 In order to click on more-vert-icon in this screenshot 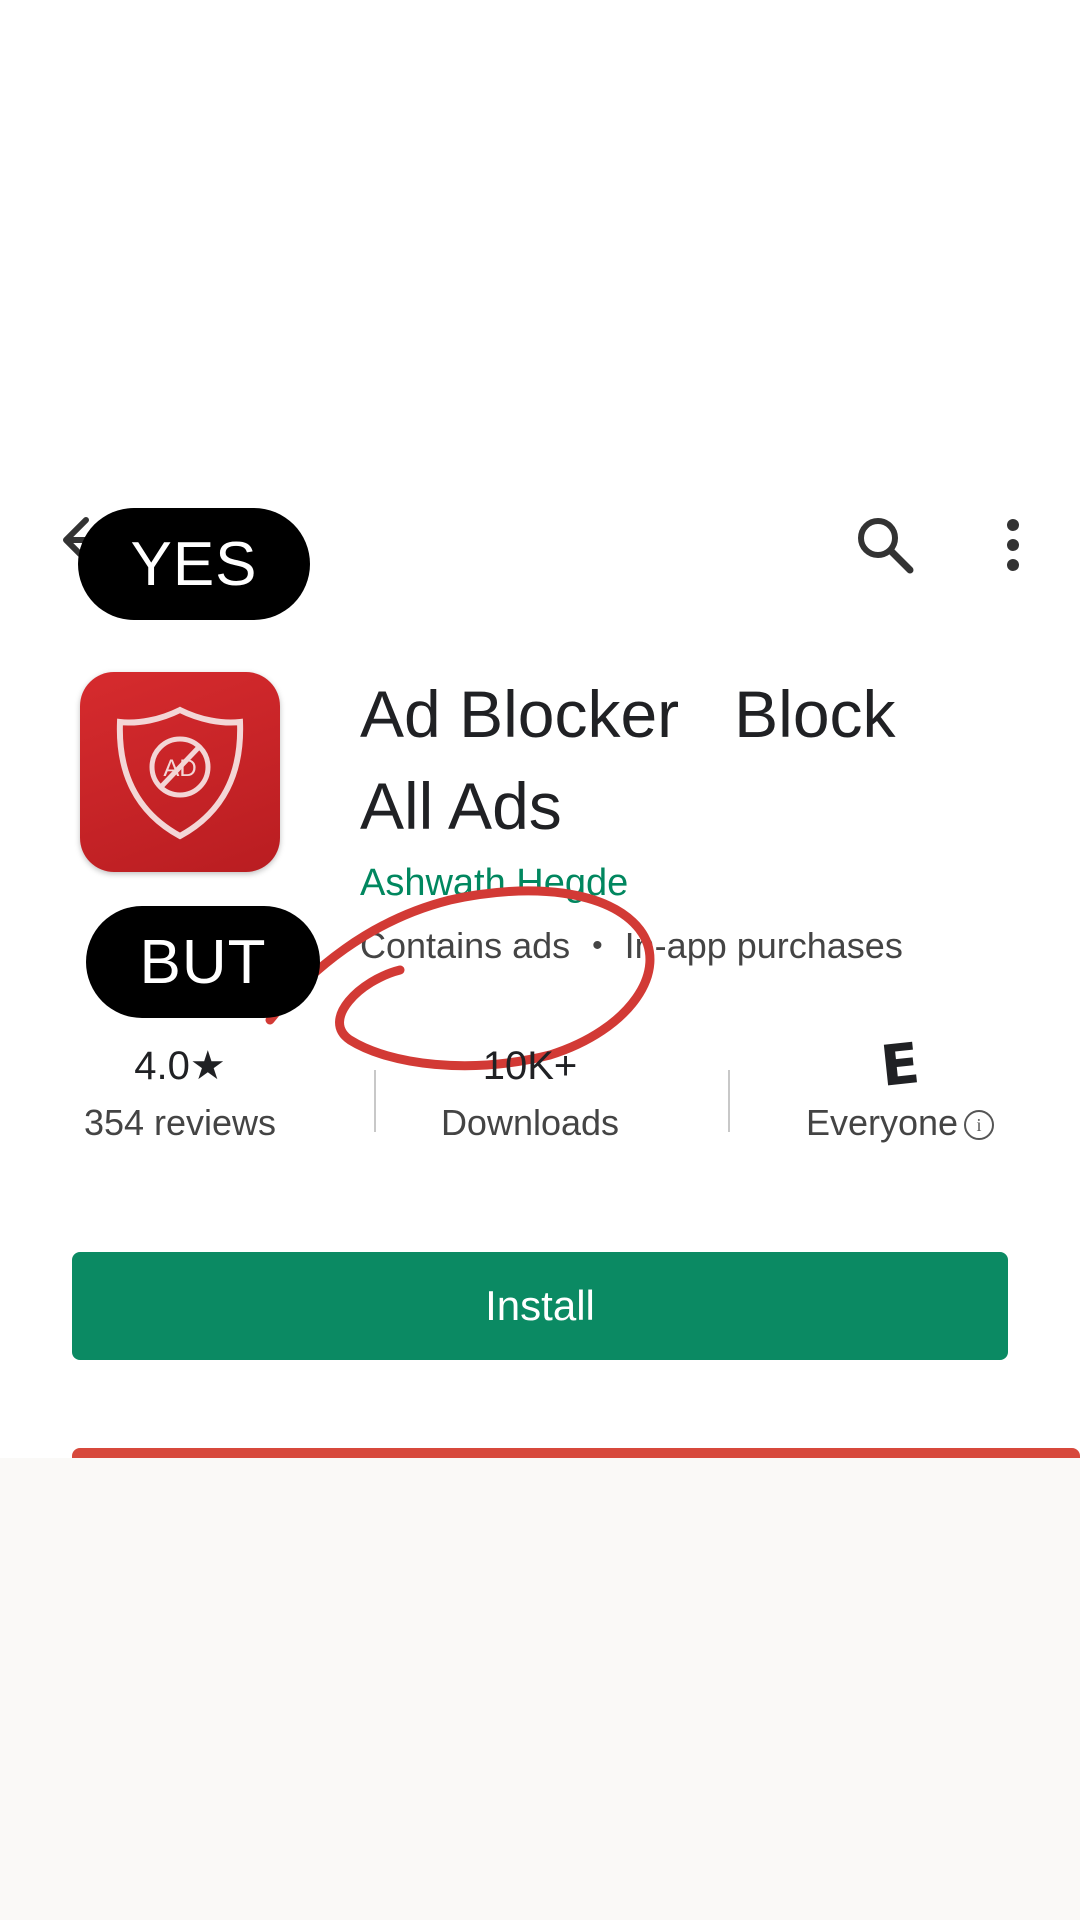, I will do `click(1013, 545)`.